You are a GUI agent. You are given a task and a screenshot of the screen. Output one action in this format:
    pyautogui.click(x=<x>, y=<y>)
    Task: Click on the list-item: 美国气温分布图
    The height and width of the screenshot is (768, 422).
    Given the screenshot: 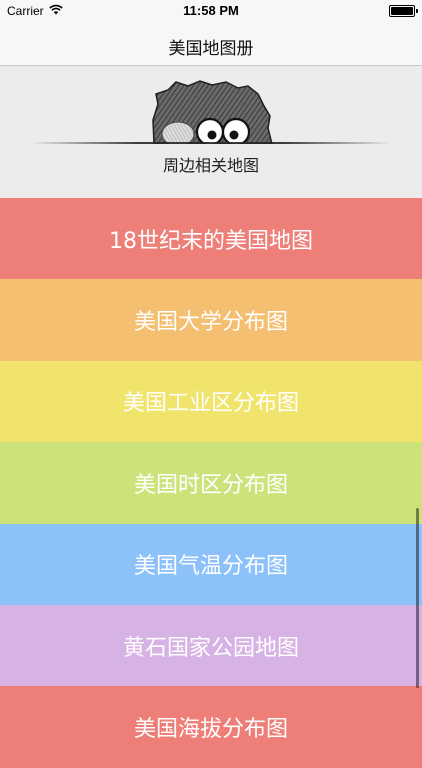 What is the action you would take?
    pyautogui.click(x=211, y=564)
    